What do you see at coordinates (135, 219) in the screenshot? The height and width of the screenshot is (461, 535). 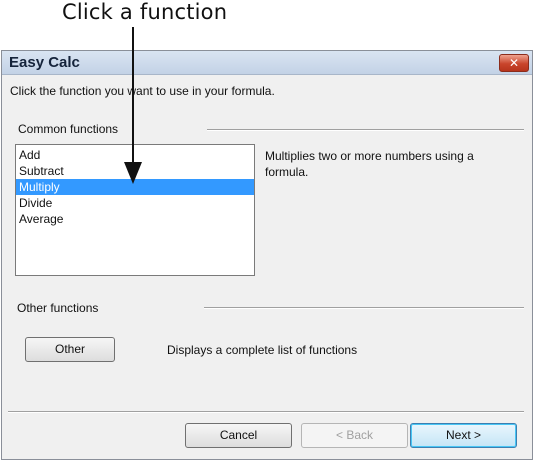 I see `list-item-average: Average` at bounding box center [135, 219].